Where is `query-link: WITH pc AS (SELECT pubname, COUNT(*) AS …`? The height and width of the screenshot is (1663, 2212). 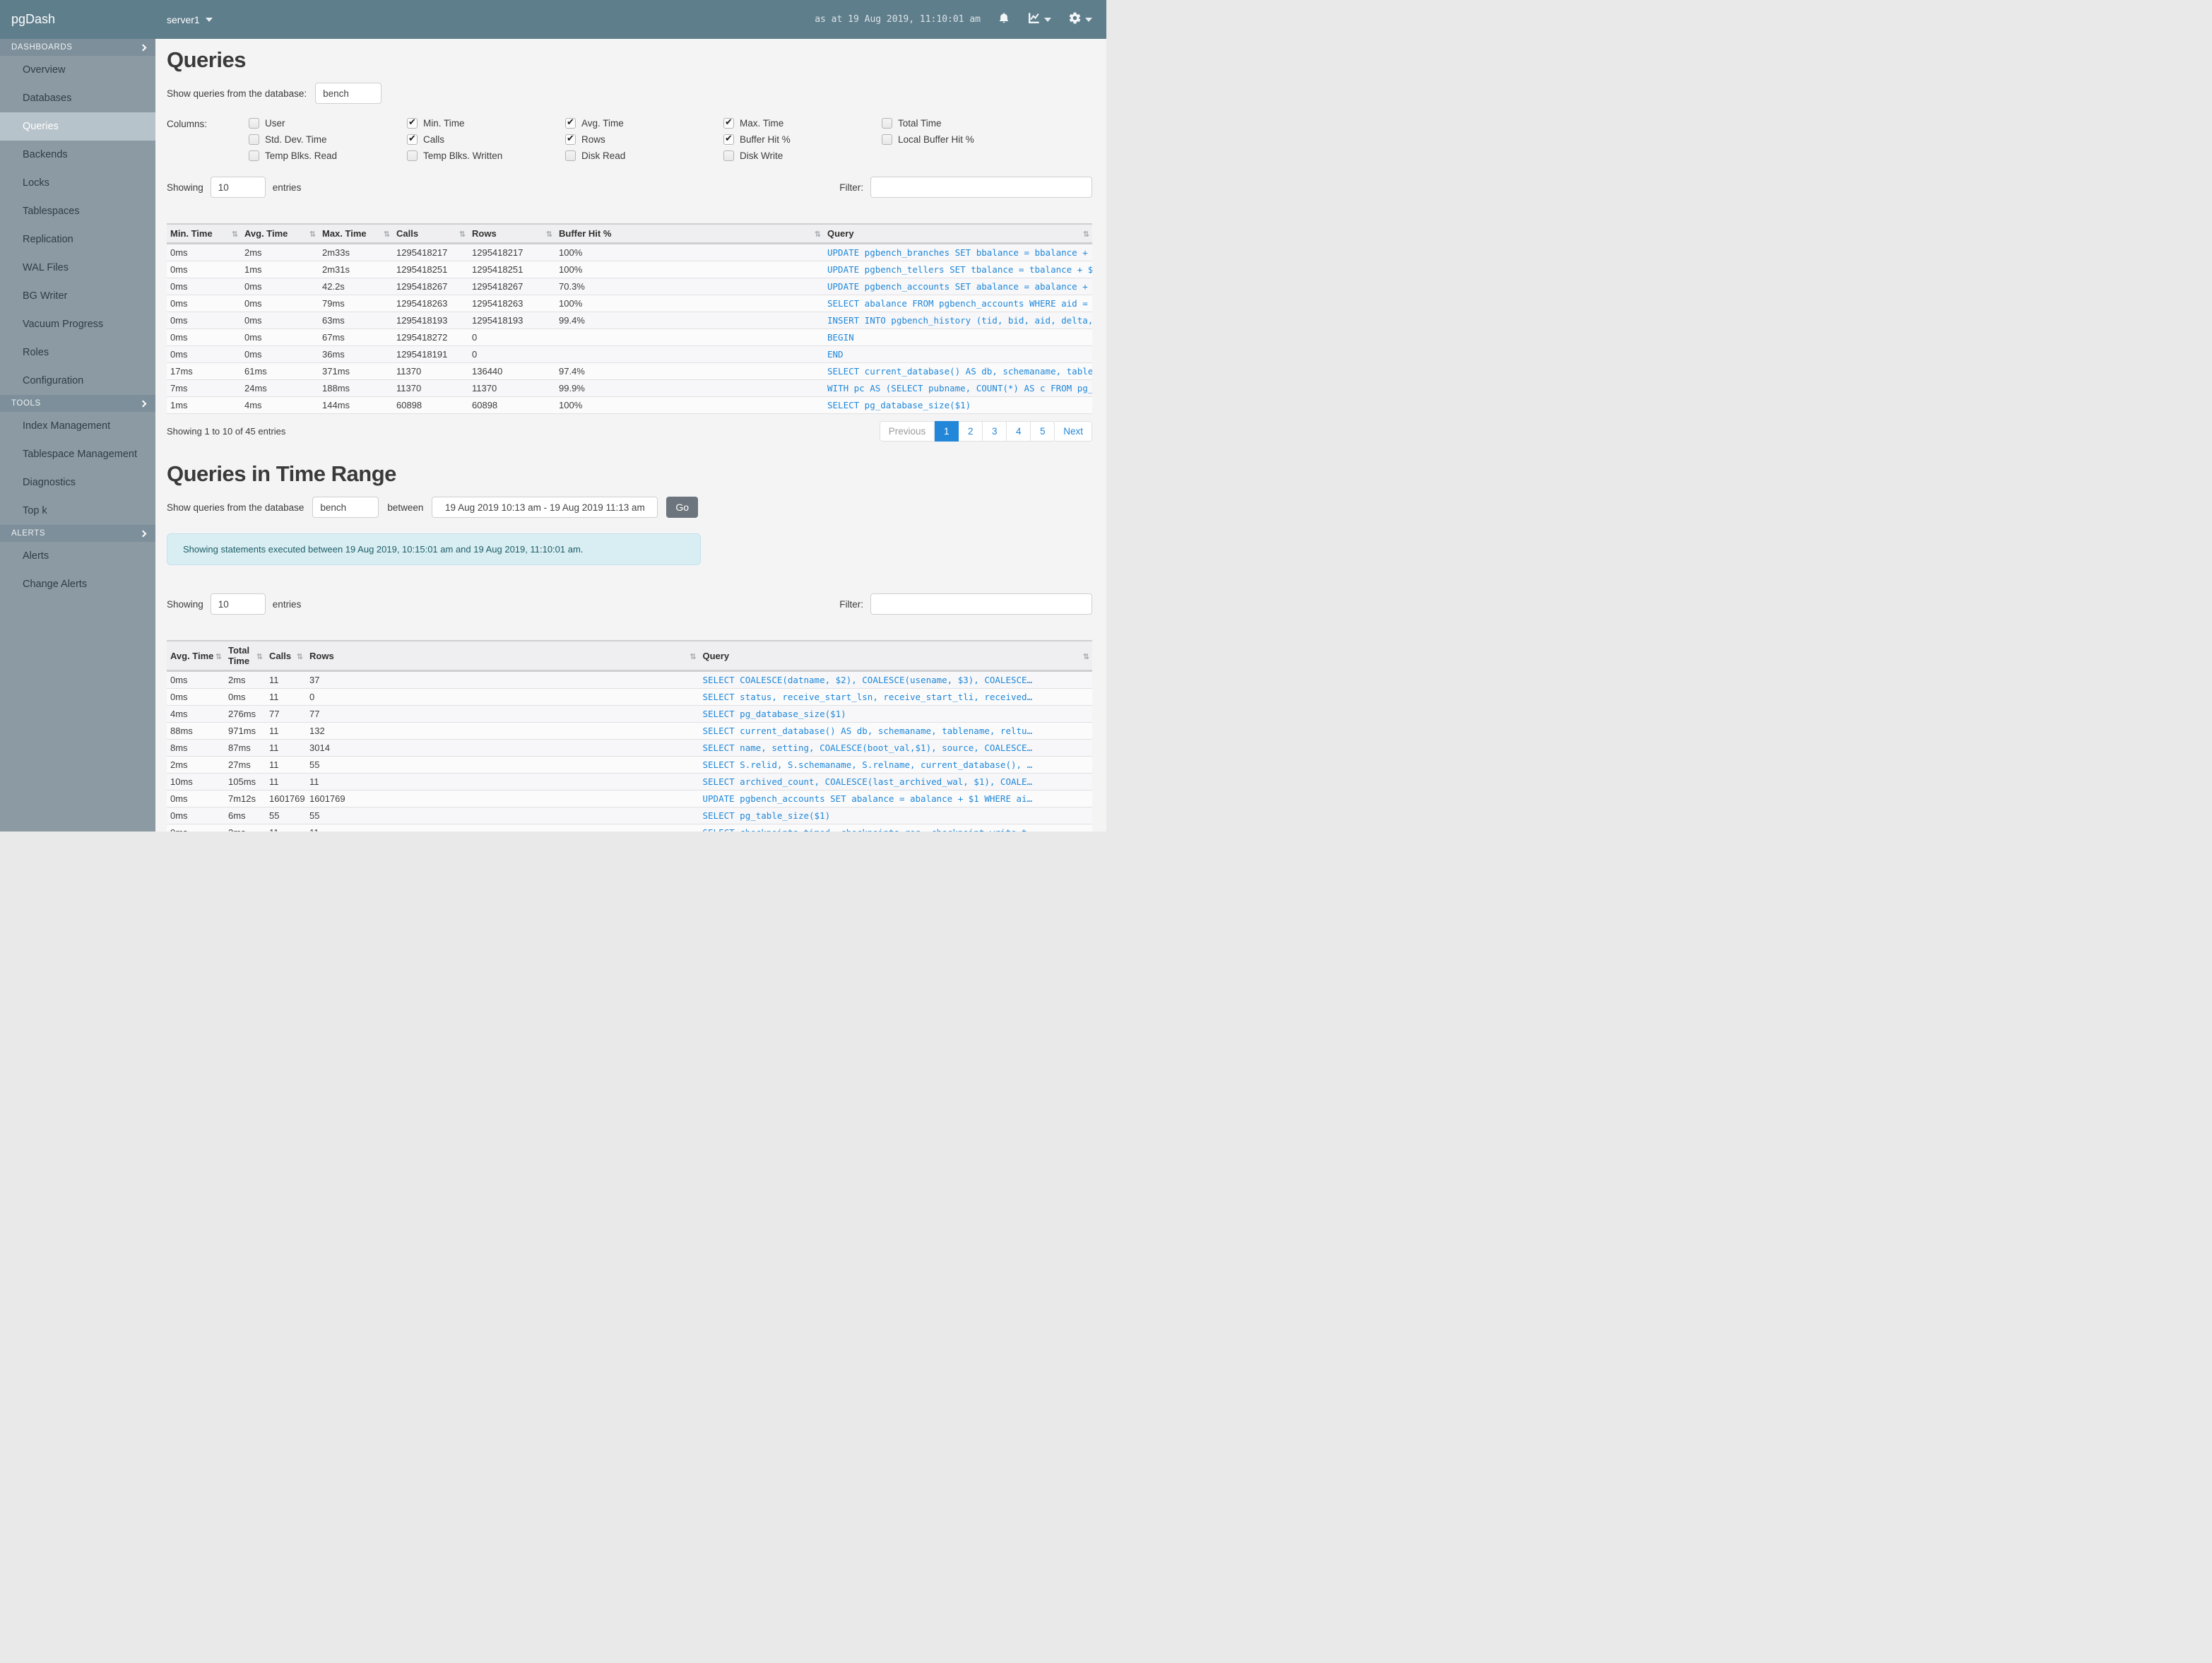
query-link: WITH pc AS (SELECT pubname, COUNT(*) AS … is located at coordinates (959, 388).